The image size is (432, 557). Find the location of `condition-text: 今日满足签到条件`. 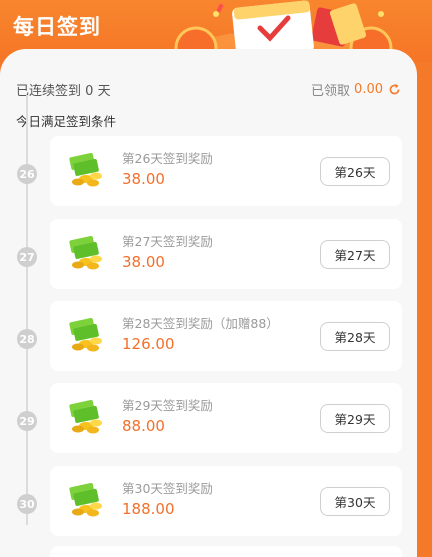

condition-text: 今日满足签到条件 is located at coordinates (66, 121).